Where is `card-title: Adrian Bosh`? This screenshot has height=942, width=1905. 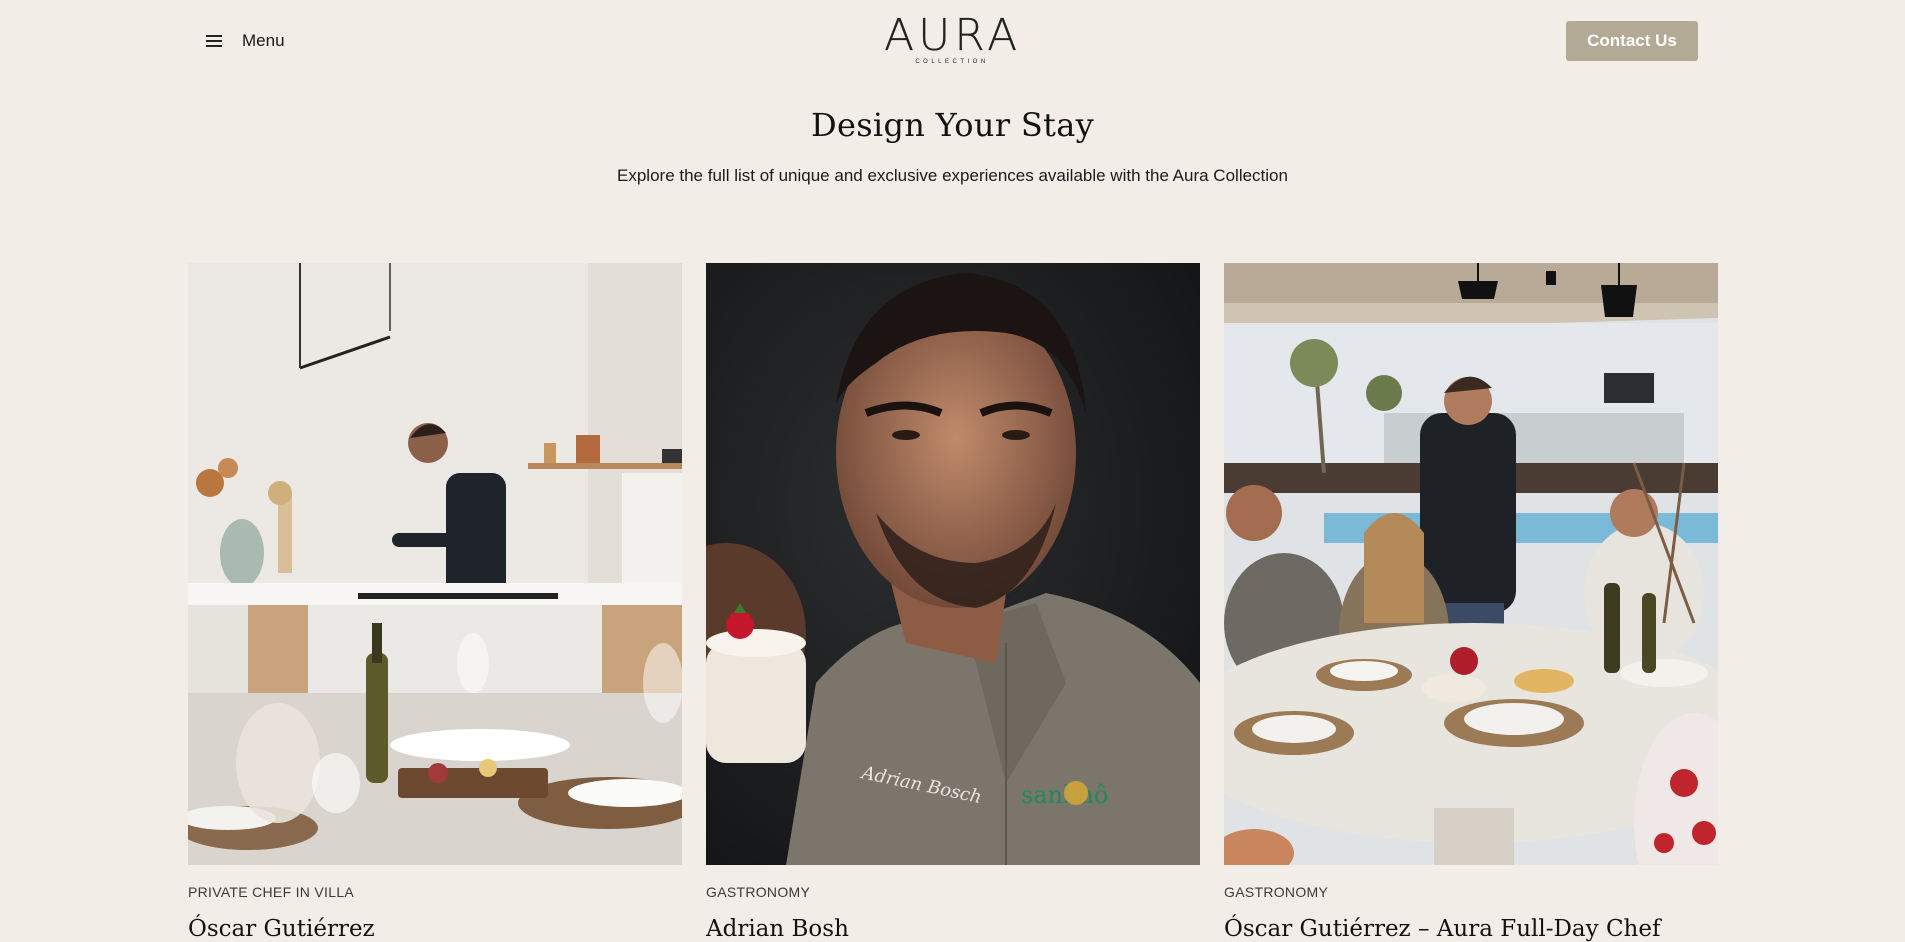
card-title: Adrian Bosh is located at coordinates (953, 929).